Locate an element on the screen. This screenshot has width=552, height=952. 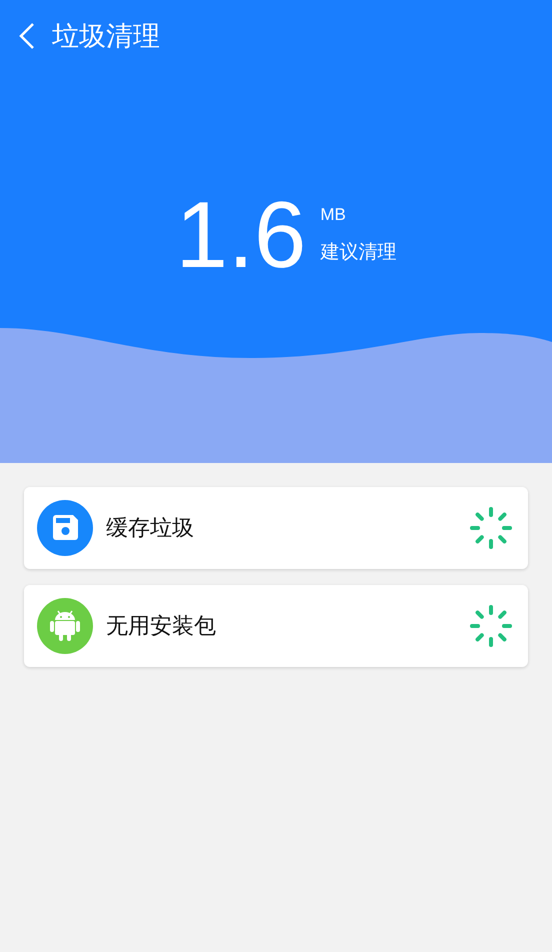
floppy-disk-icon is located at coordinates (65, 528).